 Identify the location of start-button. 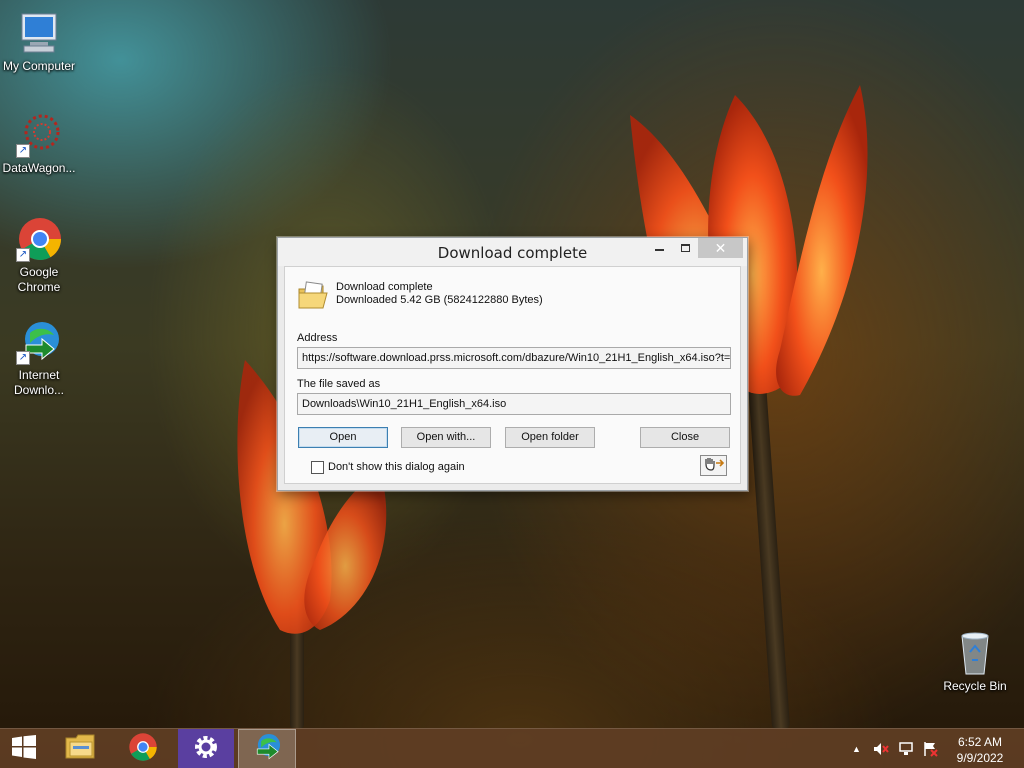
(24, 748).